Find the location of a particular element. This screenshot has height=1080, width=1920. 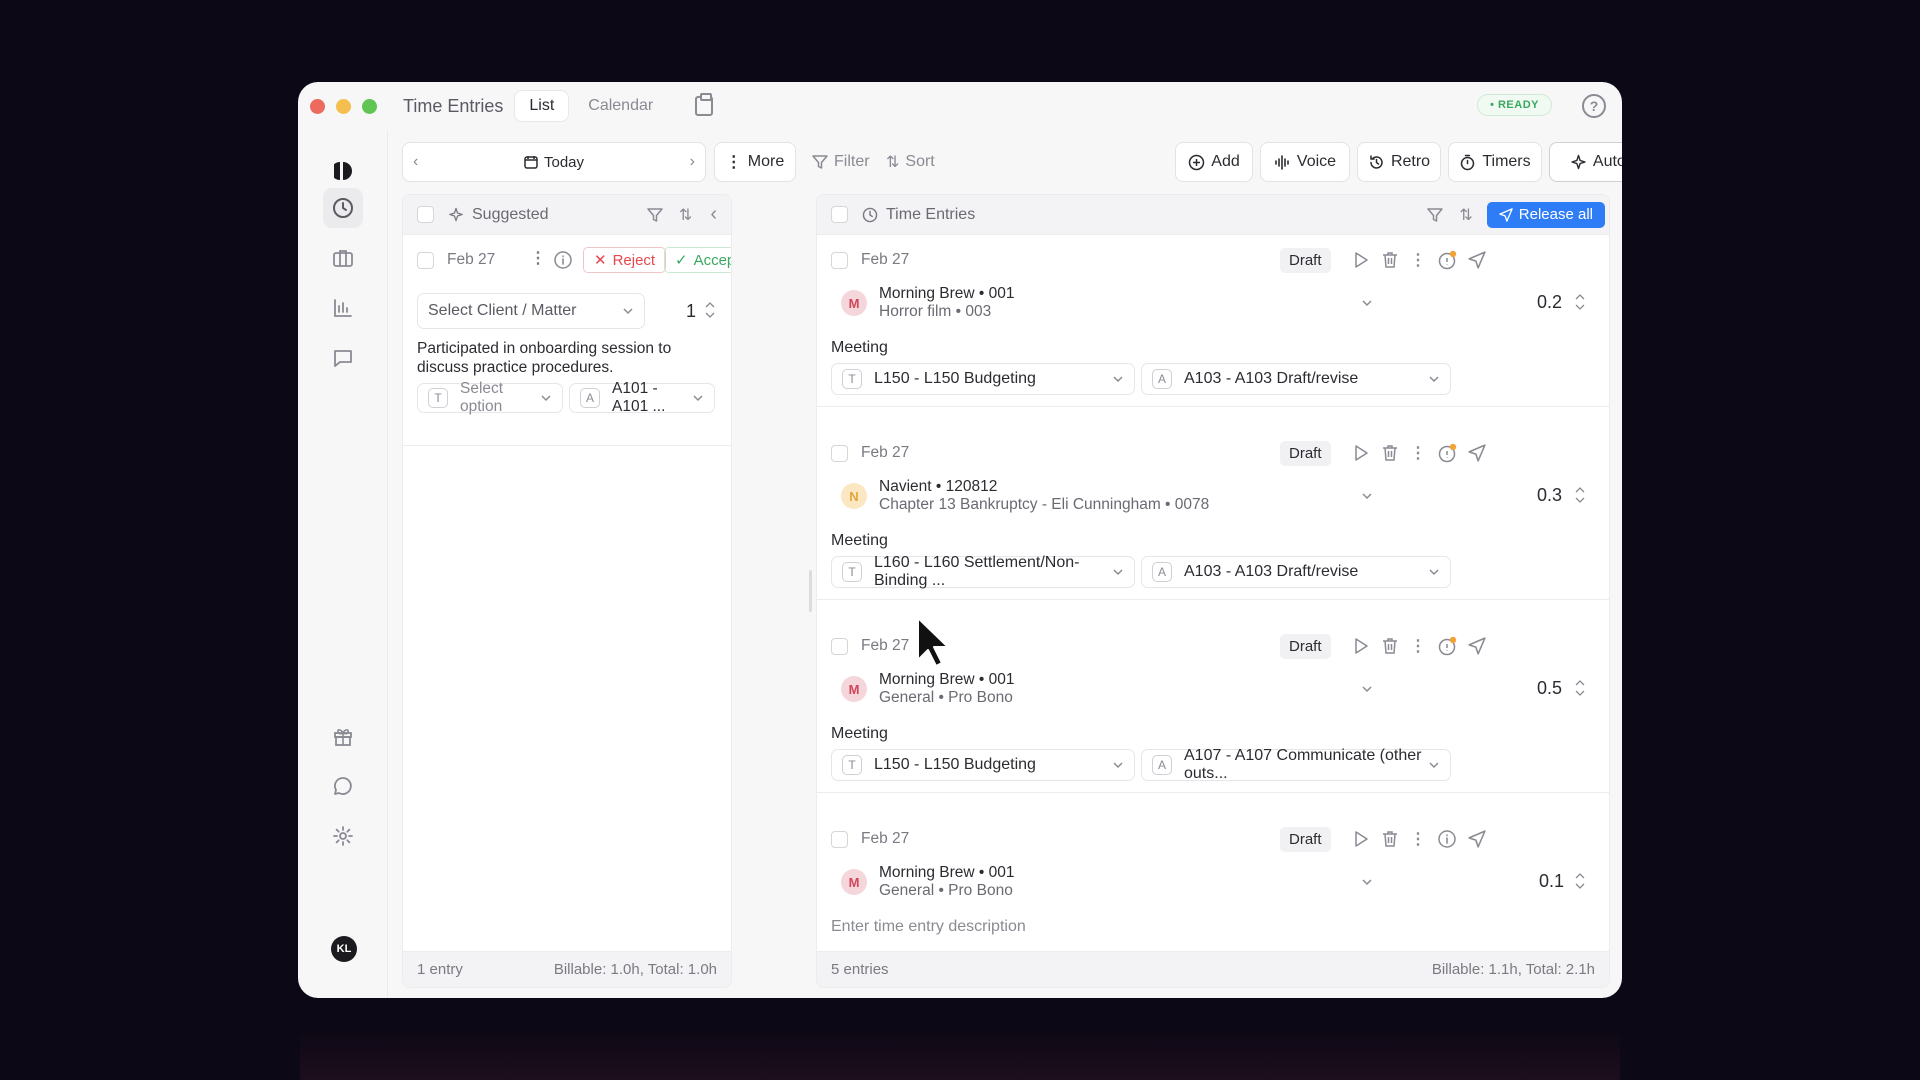

minimize-window-button is located at coordinates (343, 106).